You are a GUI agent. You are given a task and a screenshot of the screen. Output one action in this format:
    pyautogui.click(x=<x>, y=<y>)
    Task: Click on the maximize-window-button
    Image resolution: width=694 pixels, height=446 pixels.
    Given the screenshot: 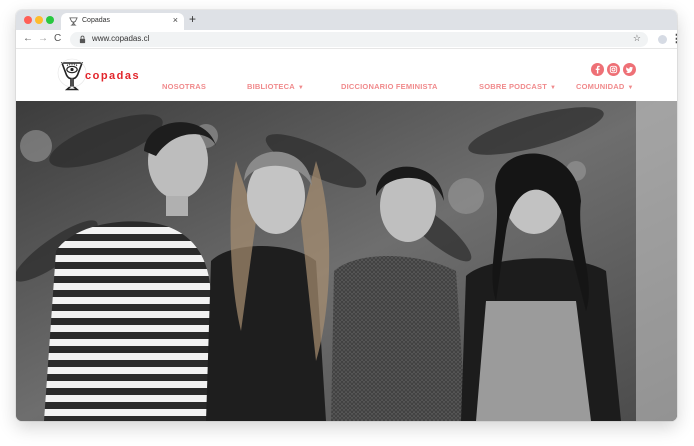 What is the action you would take?
    pyautogui.click(x=50, y=20)
    